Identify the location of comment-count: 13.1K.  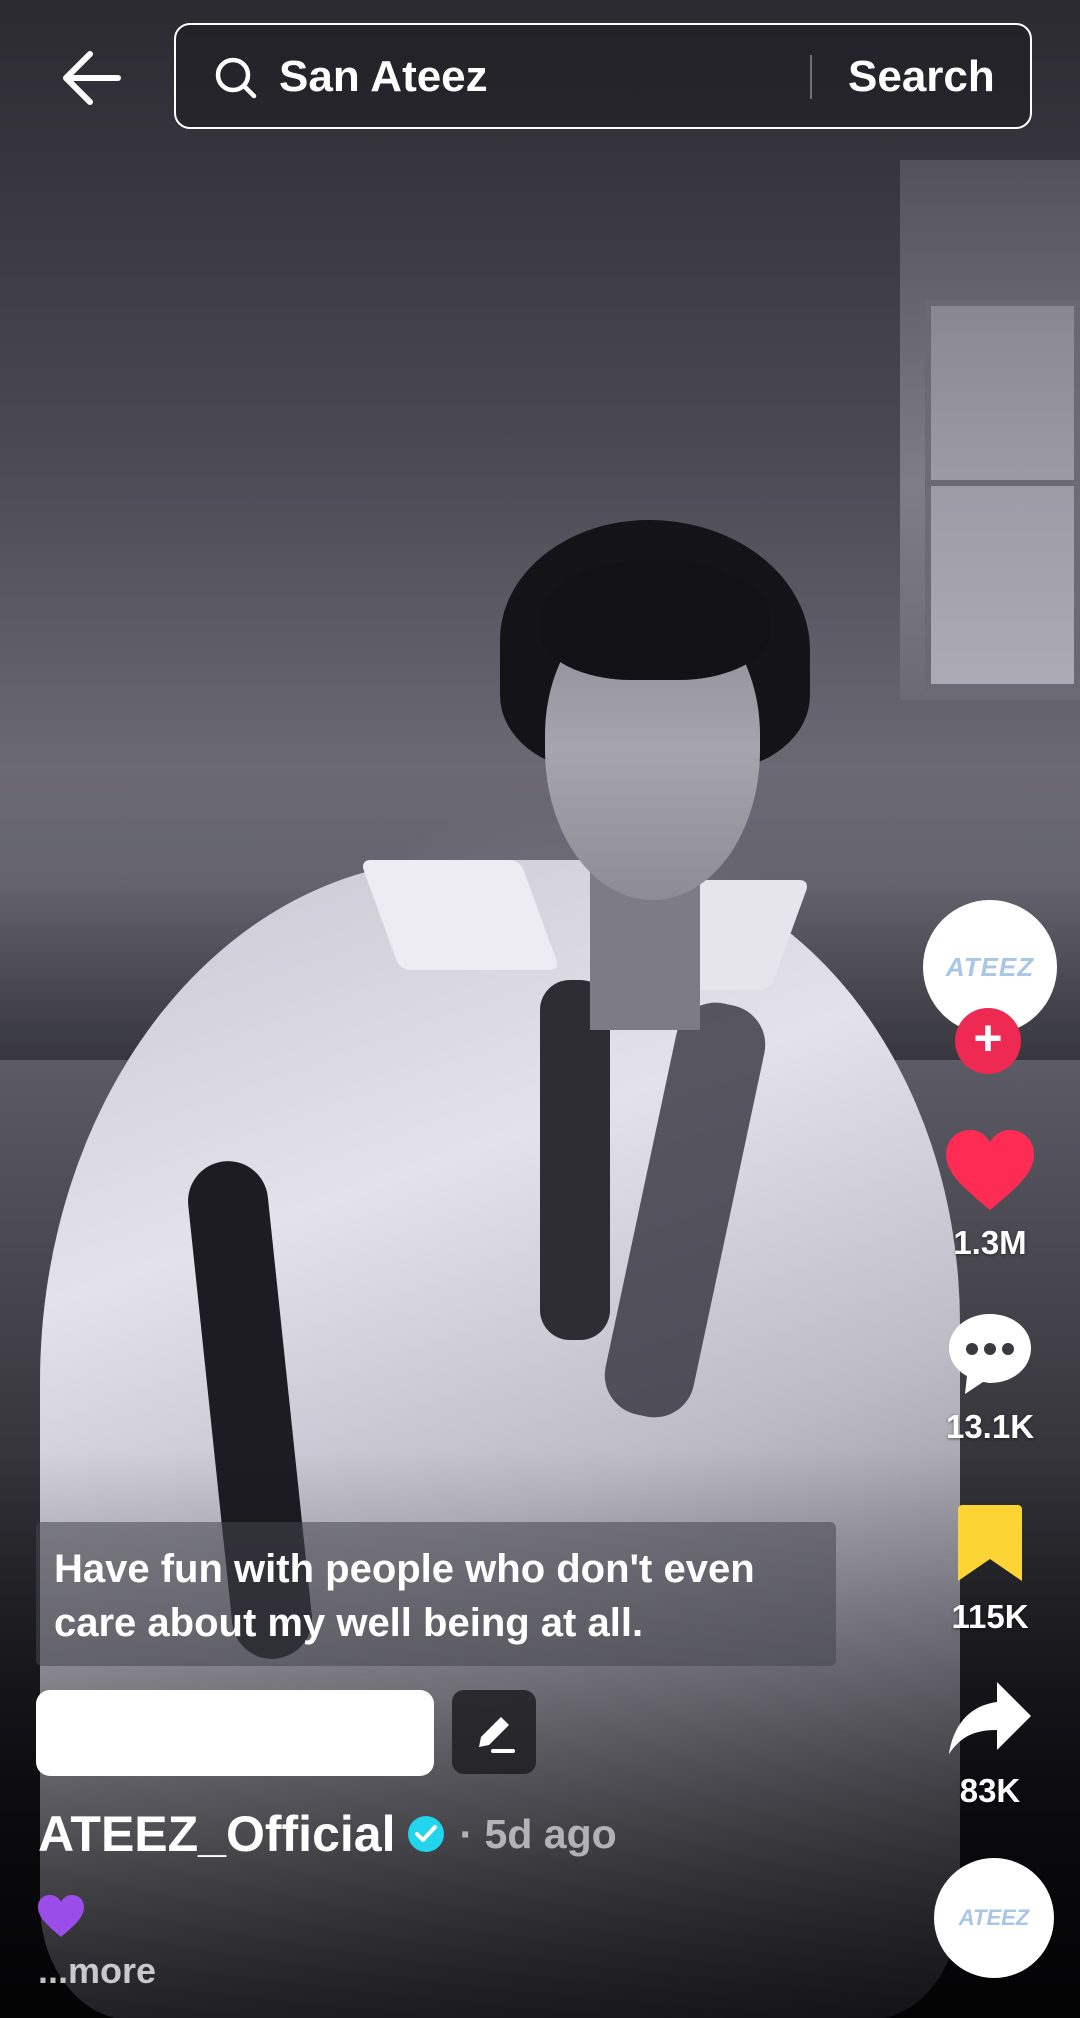
(990, 1426).